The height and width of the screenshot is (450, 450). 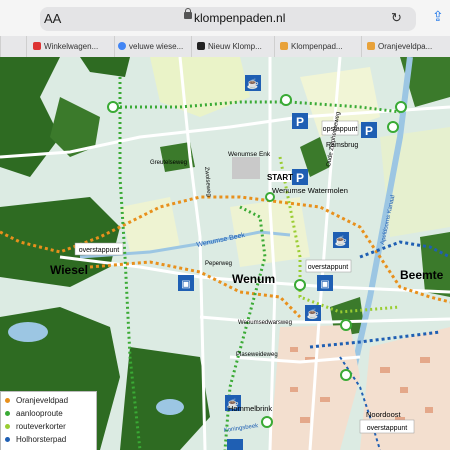 I want to click on greutelseweg-label: Greutelseweg, so click(x=168, y=163).